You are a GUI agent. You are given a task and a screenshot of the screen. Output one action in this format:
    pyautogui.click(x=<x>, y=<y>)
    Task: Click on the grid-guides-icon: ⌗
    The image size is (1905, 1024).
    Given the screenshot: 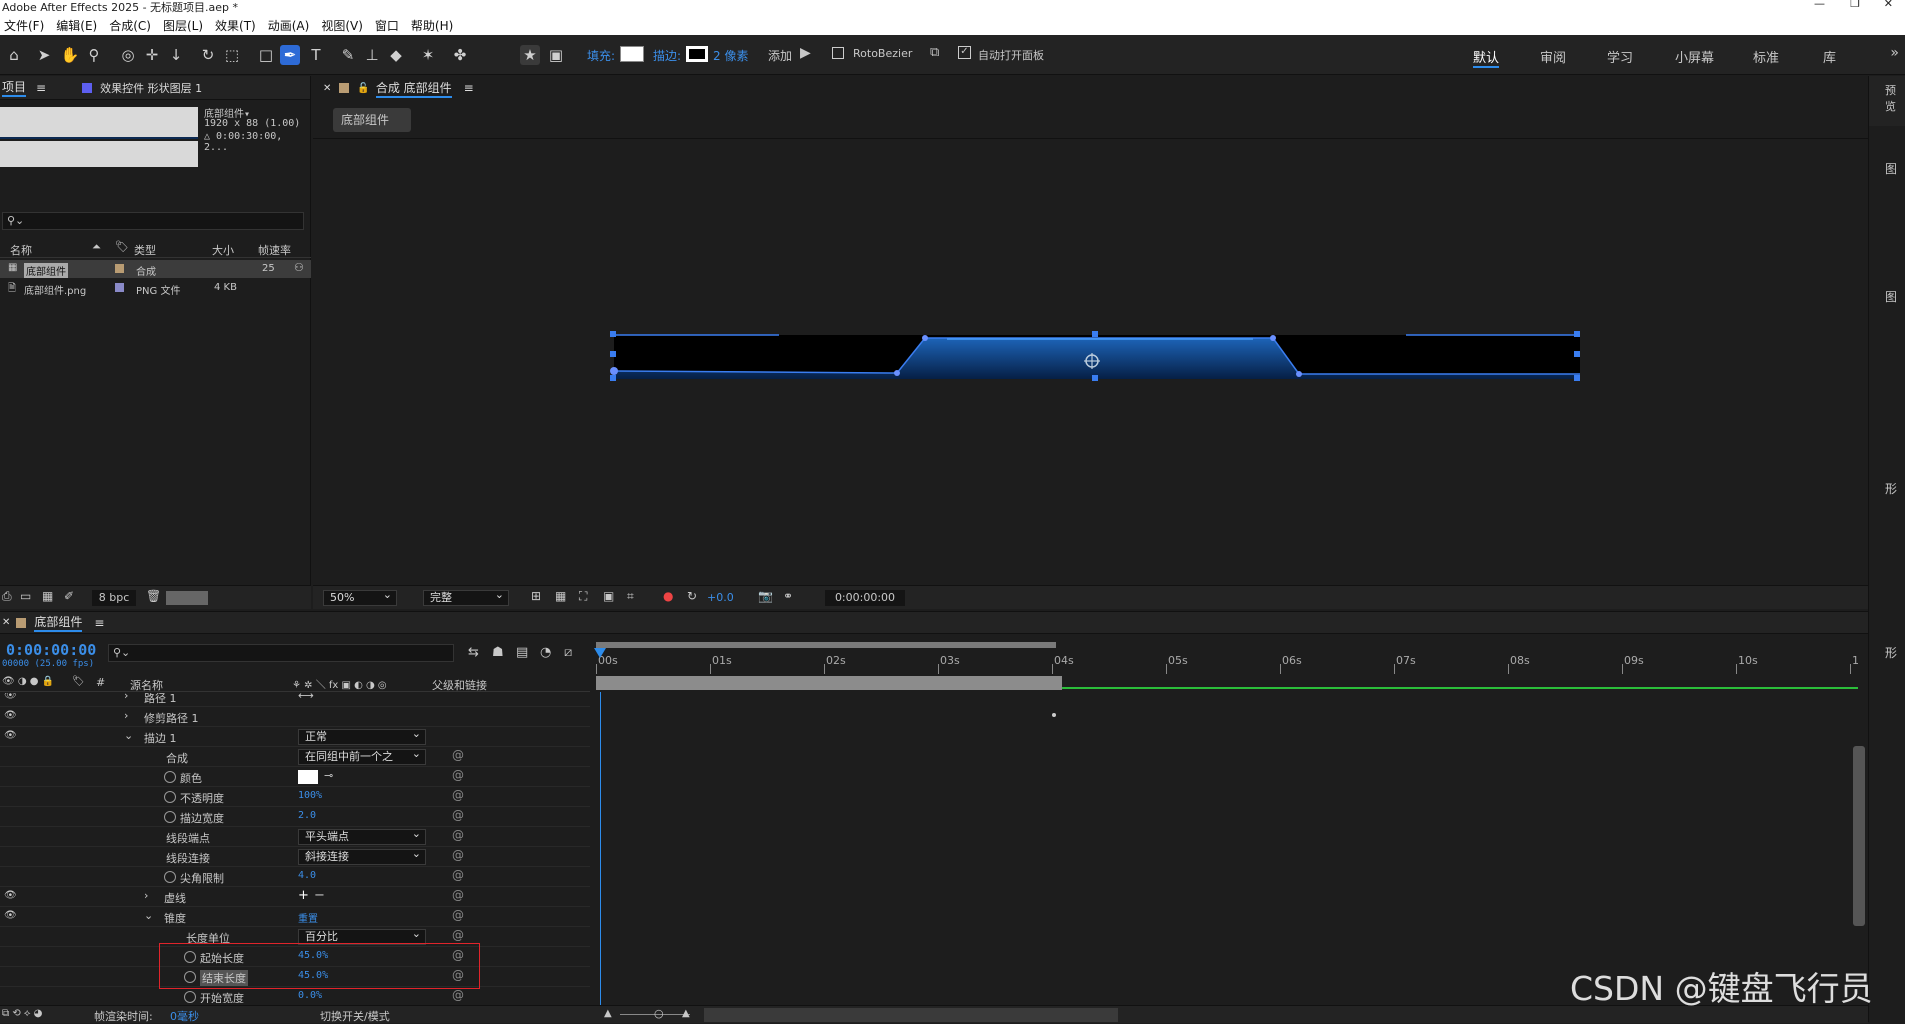 What is the action you would take?
    pyautogui.click(x=630, y=596)
    